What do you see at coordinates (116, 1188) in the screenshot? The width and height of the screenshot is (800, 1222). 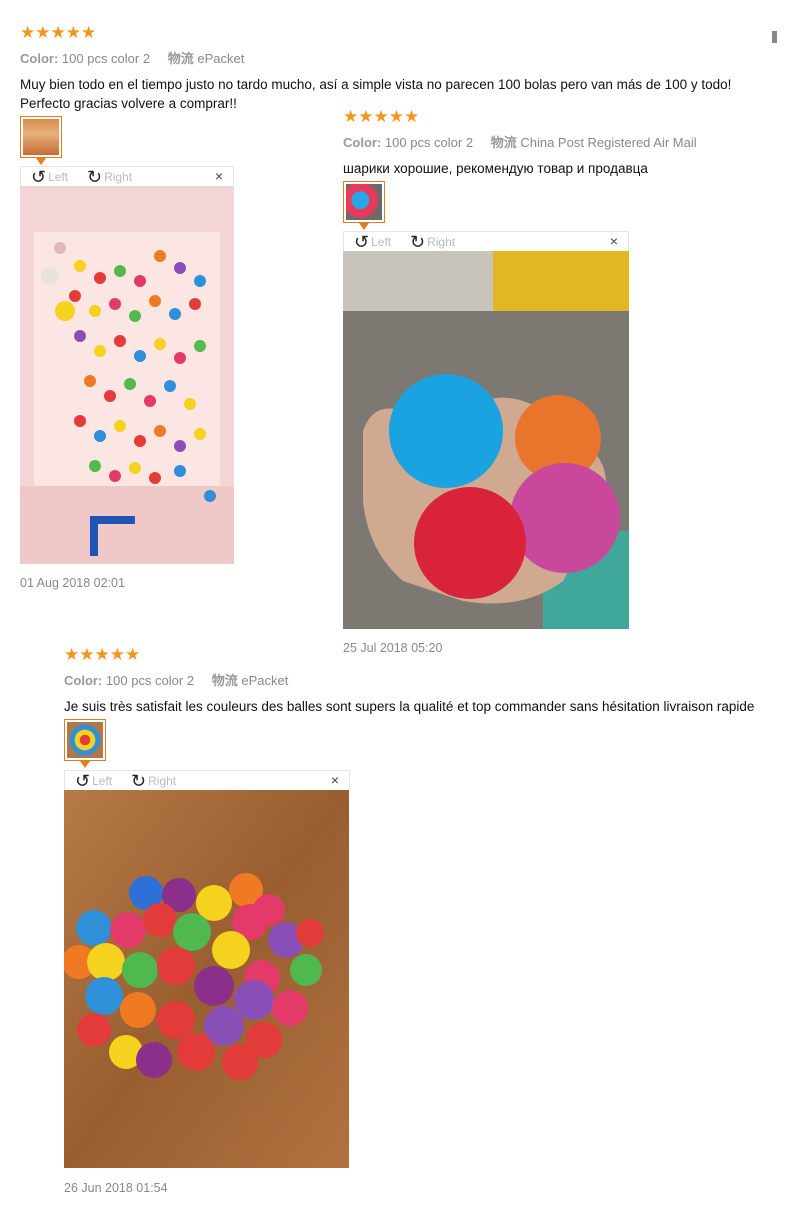 I see `review-date: 26 Jun 2018 01:54` at bounding box center [116, 1188].